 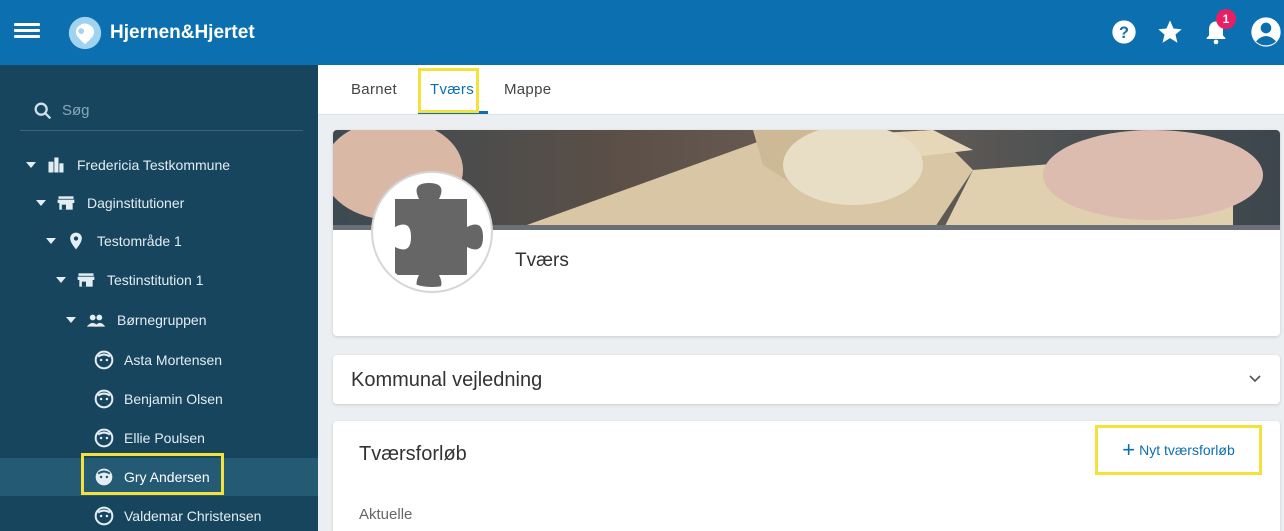 I want to click on group-icon, so click(x=96, y=320).